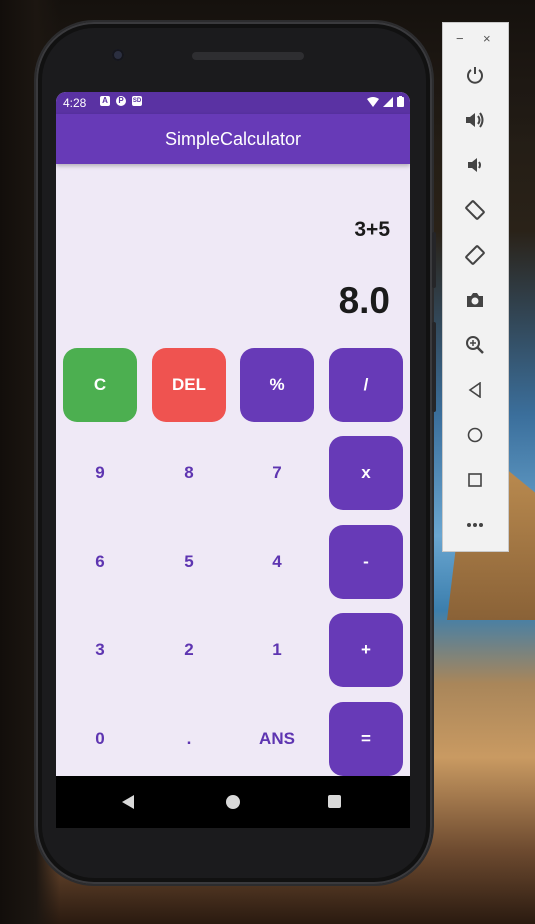 This screenshot has height=924, width=535. I want to click on app-bar: SimpleCalculator, so click(233, 139).